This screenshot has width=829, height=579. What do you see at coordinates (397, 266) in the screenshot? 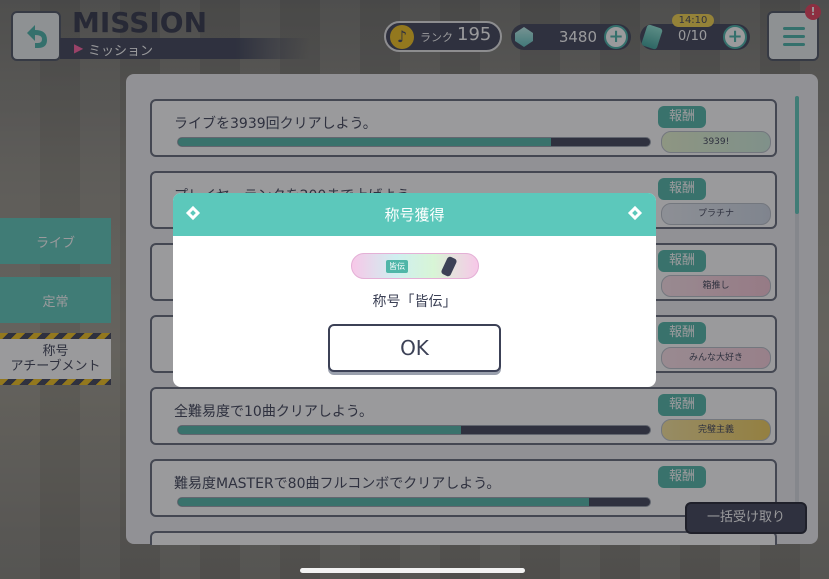
I see `title-plate-label: 皆伝` at bounding box center [397, 266].